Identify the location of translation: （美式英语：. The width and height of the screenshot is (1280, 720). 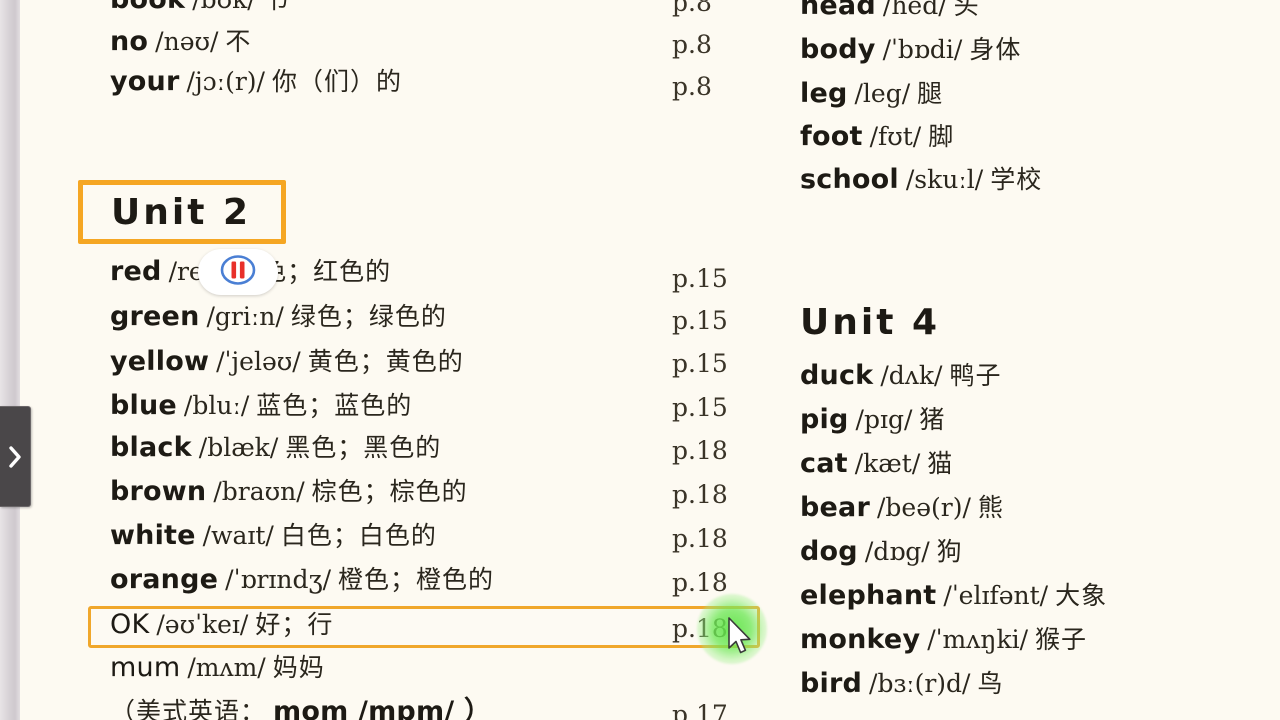
(188, 708).